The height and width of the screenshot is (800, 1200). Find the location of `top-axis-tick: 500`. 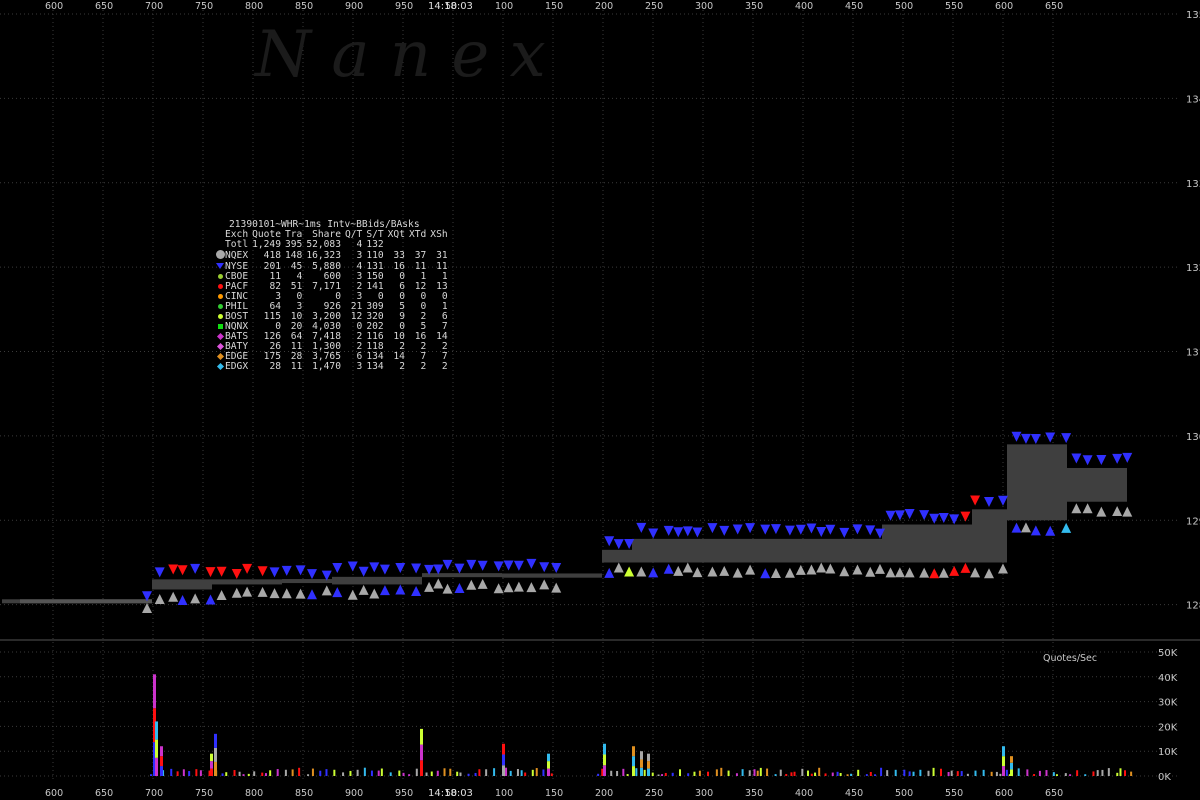

top-axis-tick: 500 is located at coordinates (904, 6).